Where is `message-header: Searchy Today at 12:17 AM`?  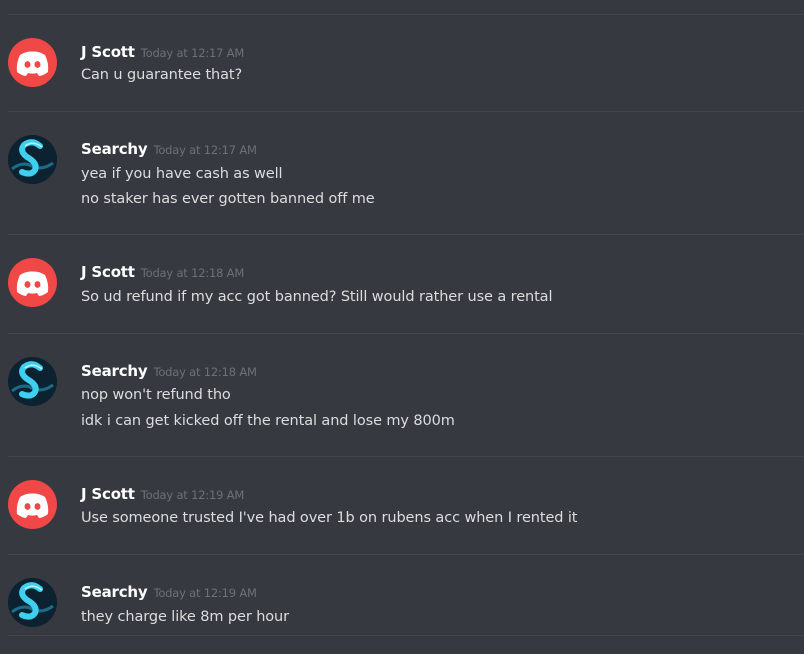
message-header: Searchy Today at 12:17 AM is located at coordinates (169, 149).